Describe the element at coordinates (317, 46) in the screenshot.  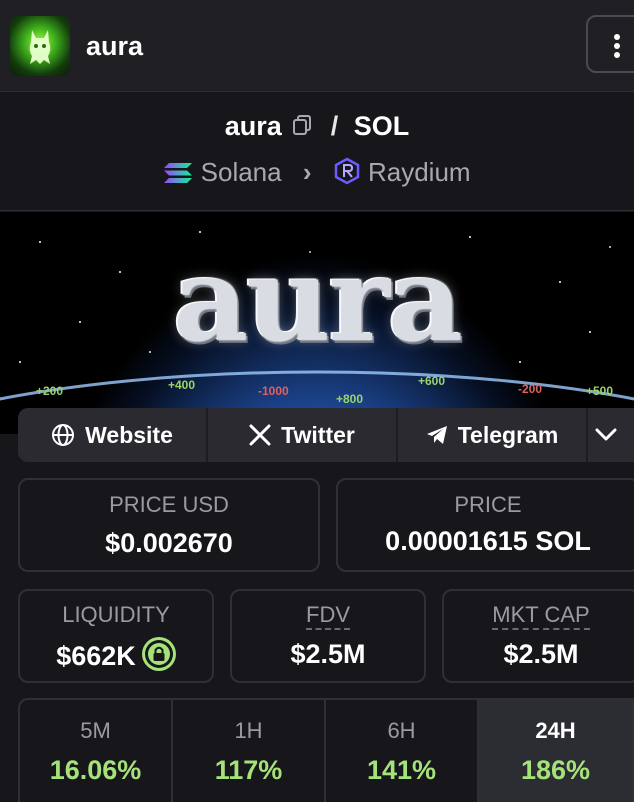
I see `top-header: aura` at that location.